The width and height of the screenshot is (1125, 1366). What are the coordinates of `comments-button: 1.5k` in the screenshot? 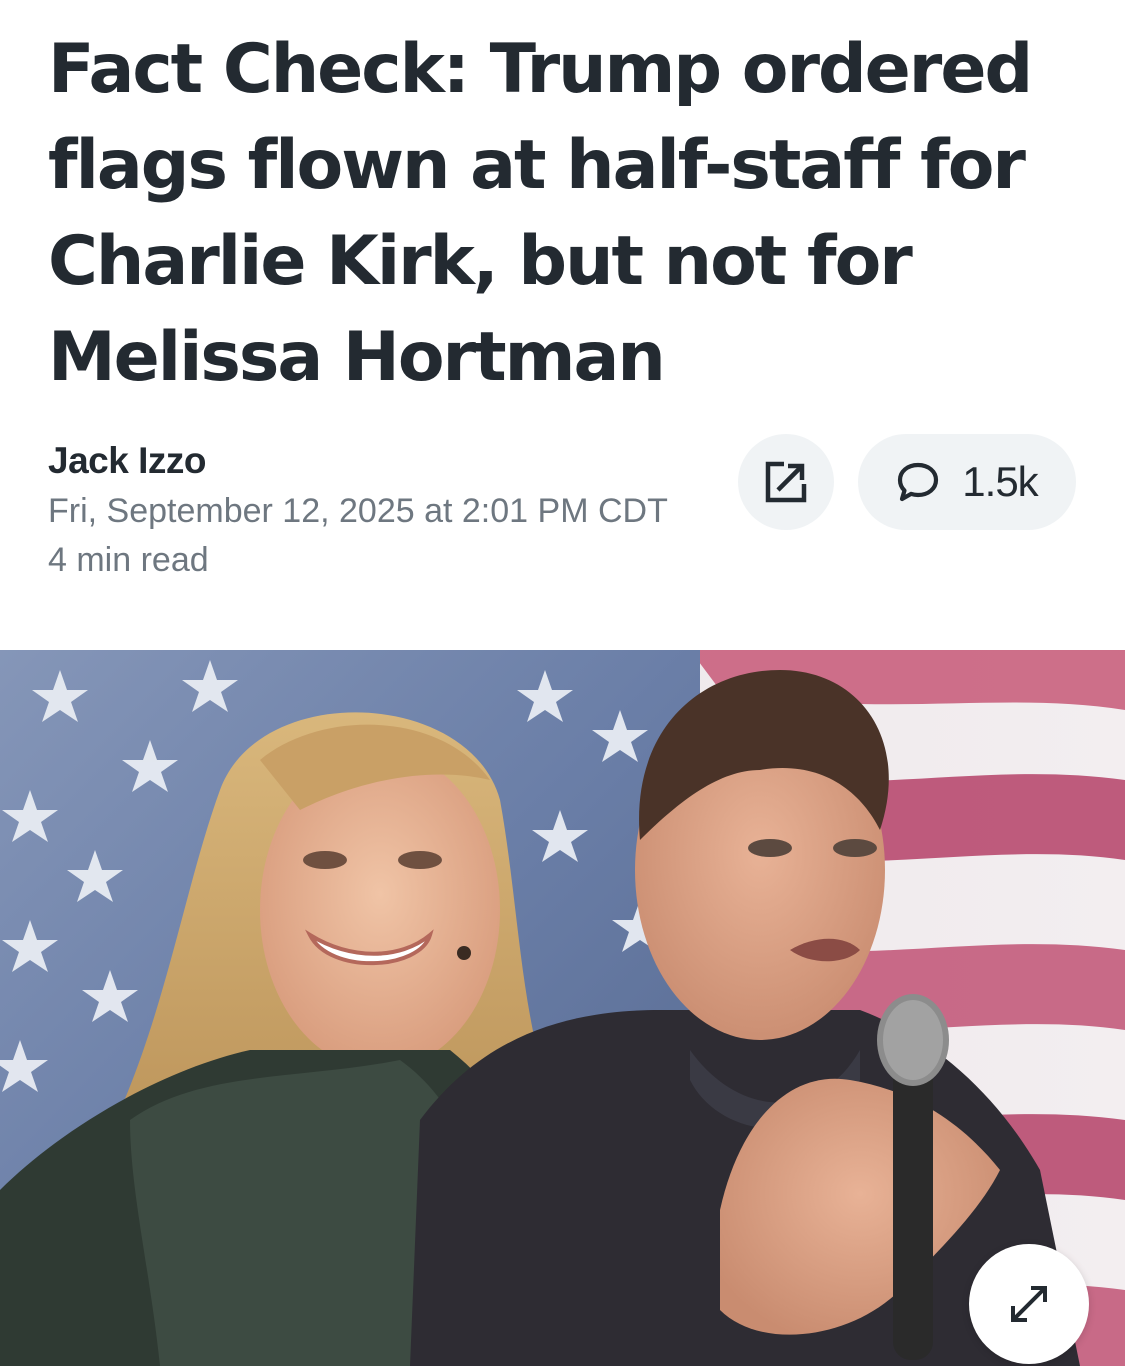 It's located at (967, 482).